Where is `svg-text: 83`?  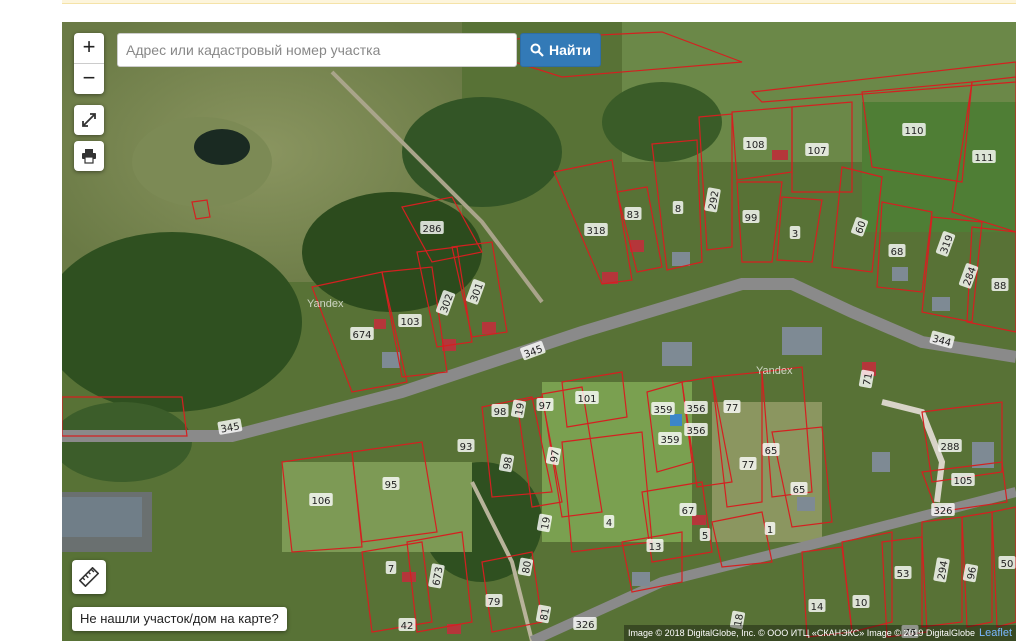 svg-text: 83 is located at coordinates (633, 215).